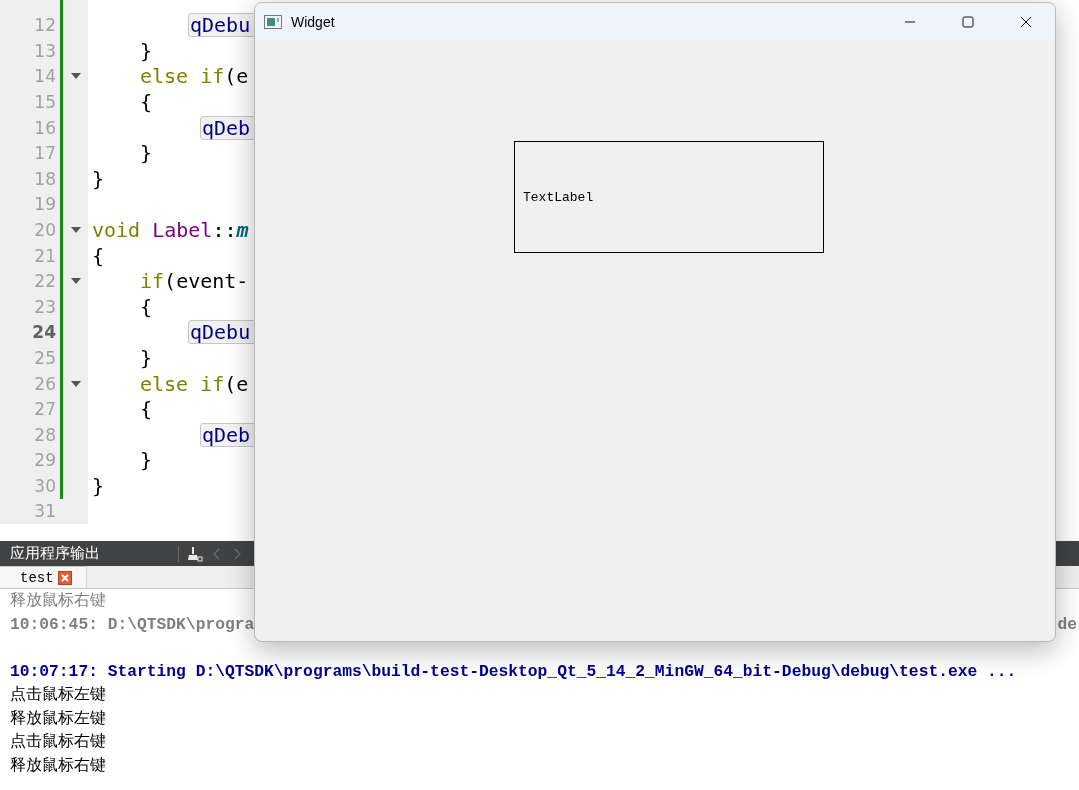 The width and height of the screenshot is (1079, 790). Describe the element at coordinates (44, 25) in the screenshot. I see `line-number: 12` at that location.